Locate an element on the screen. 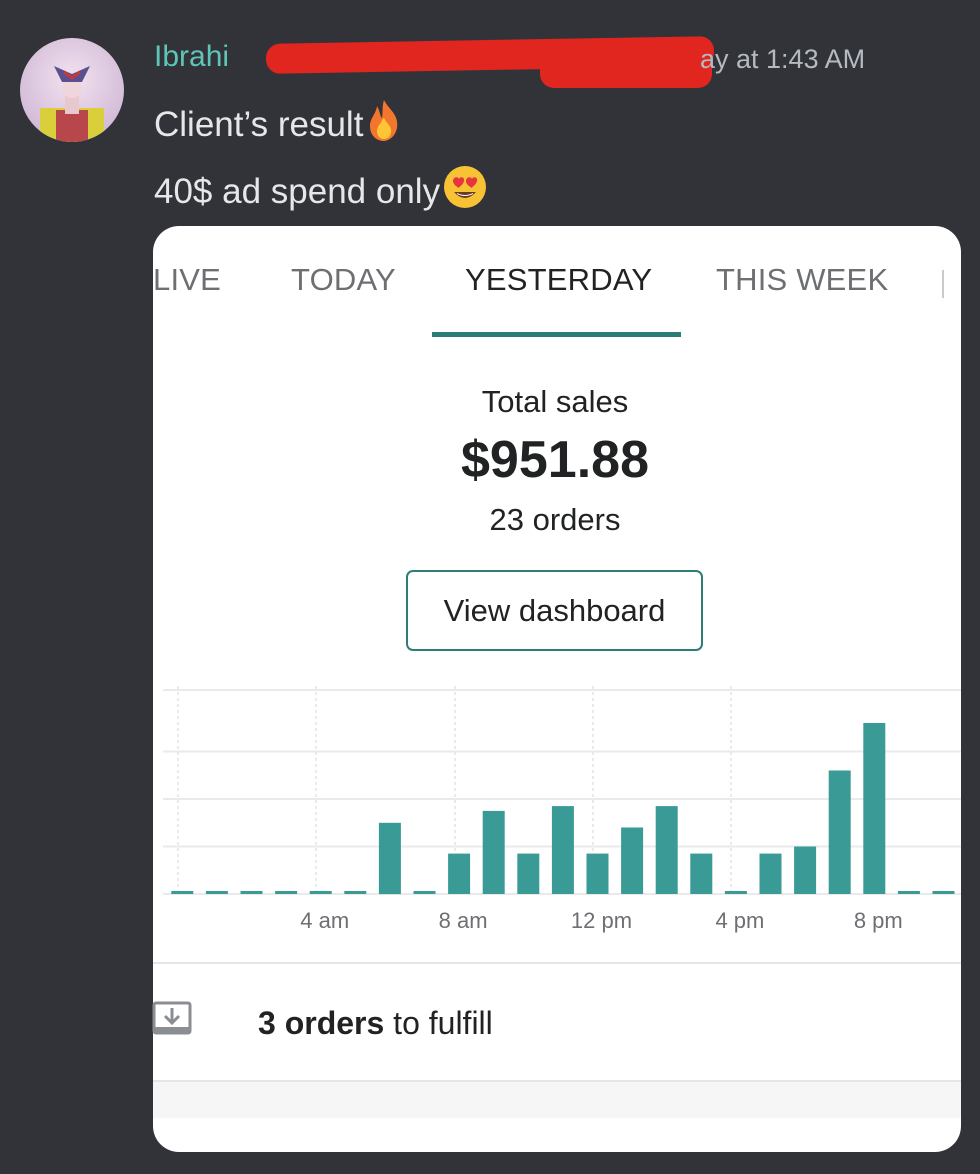 This screenshot has height=1174, width=980. chart-tick-label: 8 am is located at coordinates (463, 920).